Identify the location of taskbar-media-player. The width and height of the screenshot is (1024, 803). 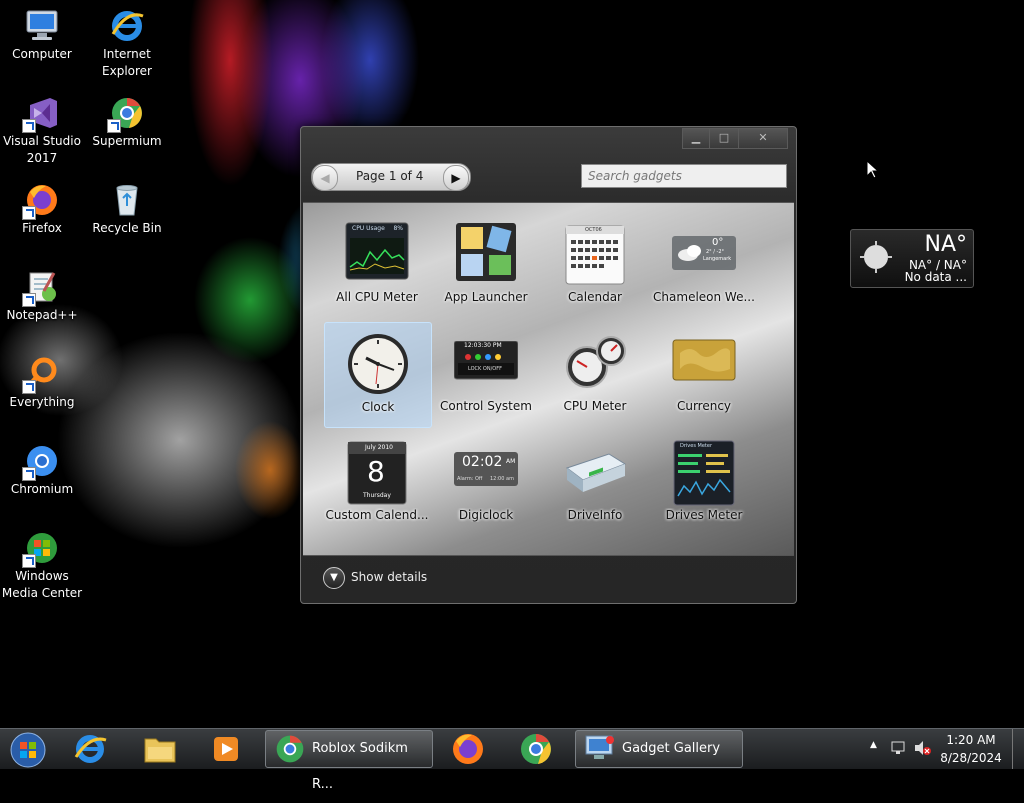
(226, 749).